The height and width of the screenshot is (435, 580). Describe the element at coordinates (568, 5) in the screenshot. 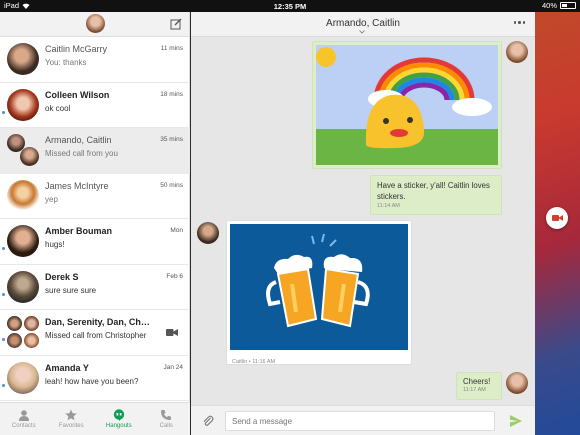

I see `battery-icon` at that location.